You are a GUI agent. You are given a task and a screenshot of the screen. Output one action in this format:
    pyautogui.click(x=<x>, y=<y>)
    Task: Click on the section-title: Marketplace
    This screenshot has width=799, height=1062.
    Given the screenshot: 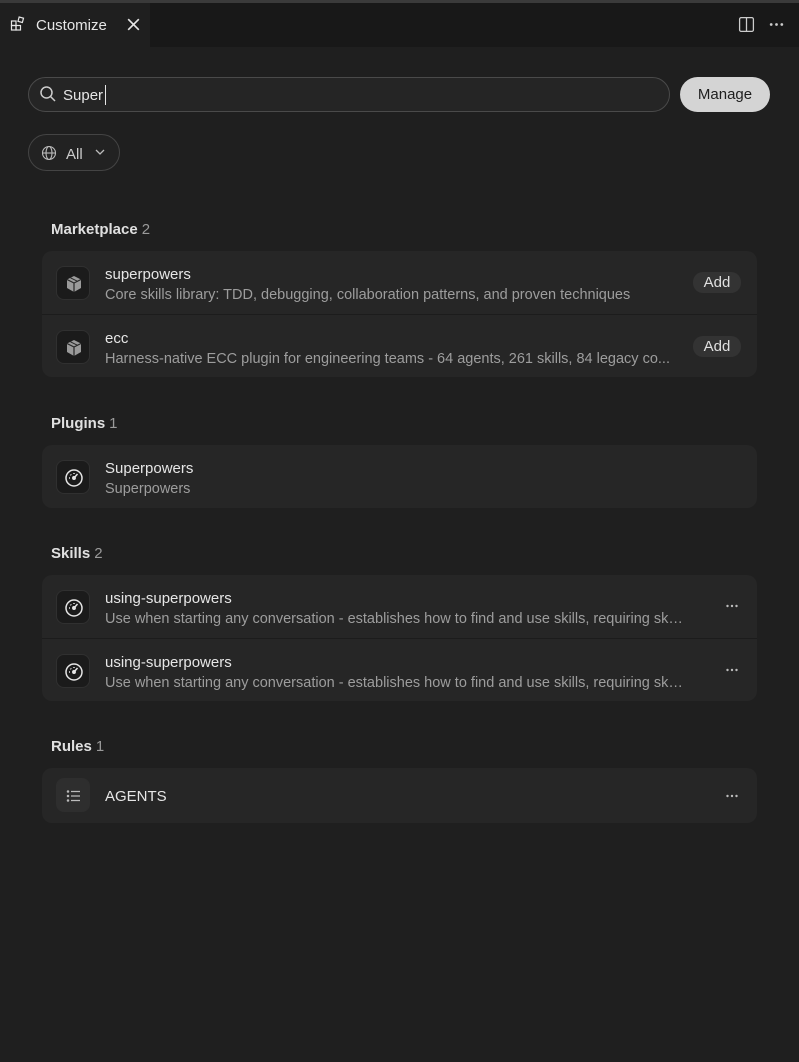 What is the action you would take?
    pyautogui.click(x=94, y=229)
    